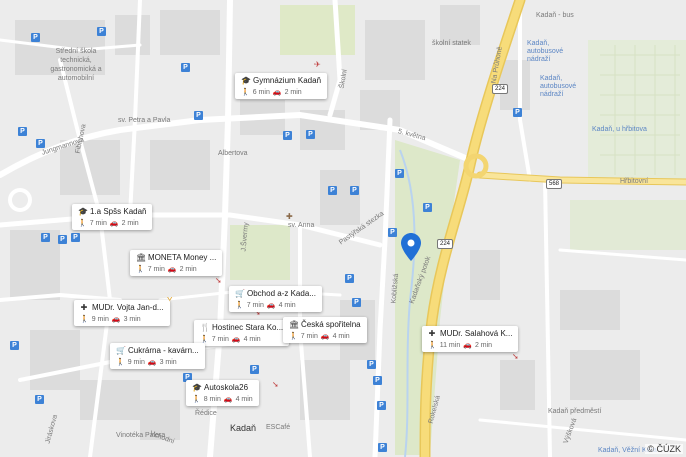  Describe the element at coordinates (233, 153) in the screenshot. I see `area-label-albertova: Albertova` at that location.